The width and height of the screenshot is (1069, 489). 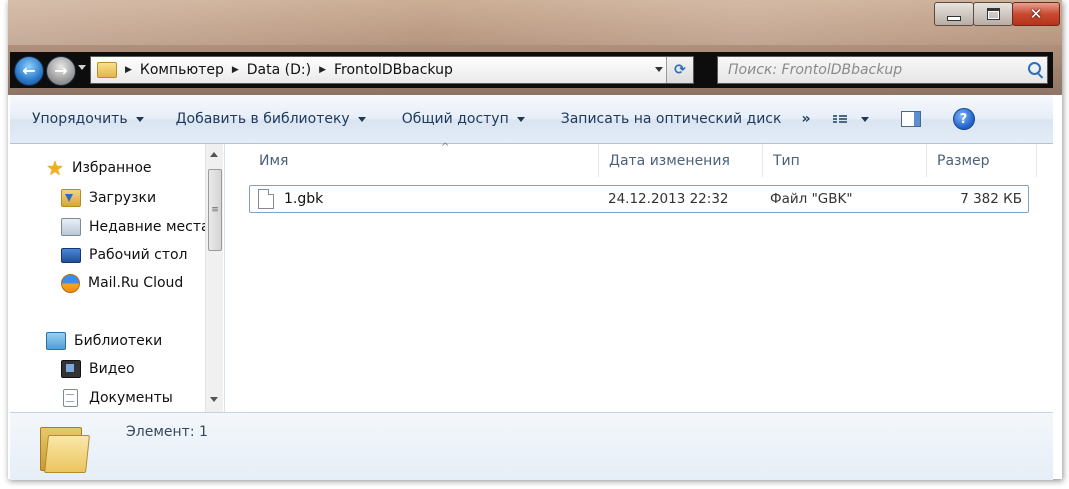 What do you see at coordinates (214, 399) in the screenshot?
I see `scroll-down-icon` at bounding box center [214, 399].